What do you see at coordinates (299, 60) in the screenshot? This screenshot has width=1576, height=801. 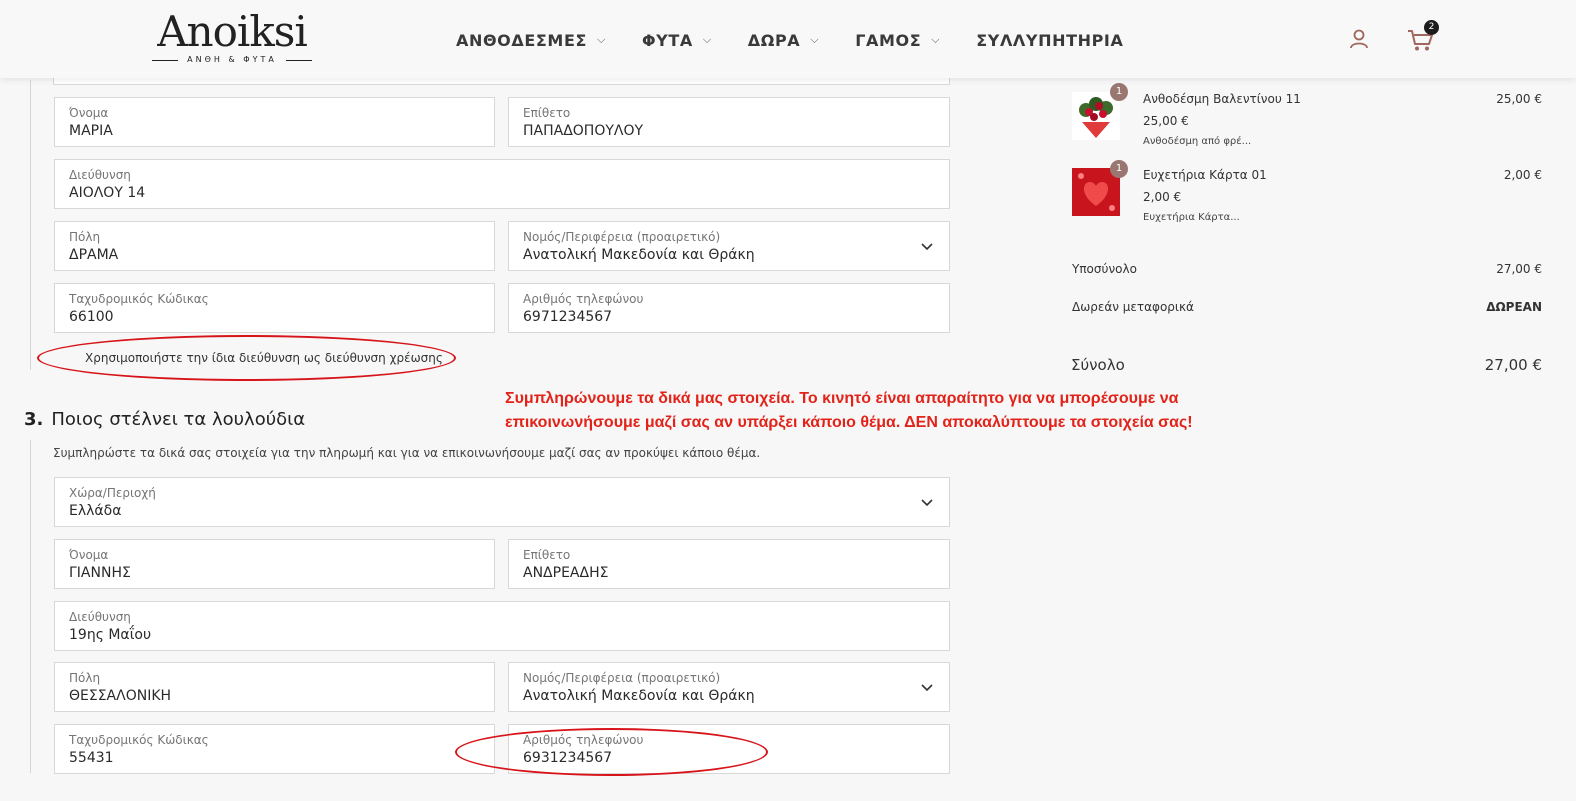 I see `logo-divider` at bounding box center [299, 60].